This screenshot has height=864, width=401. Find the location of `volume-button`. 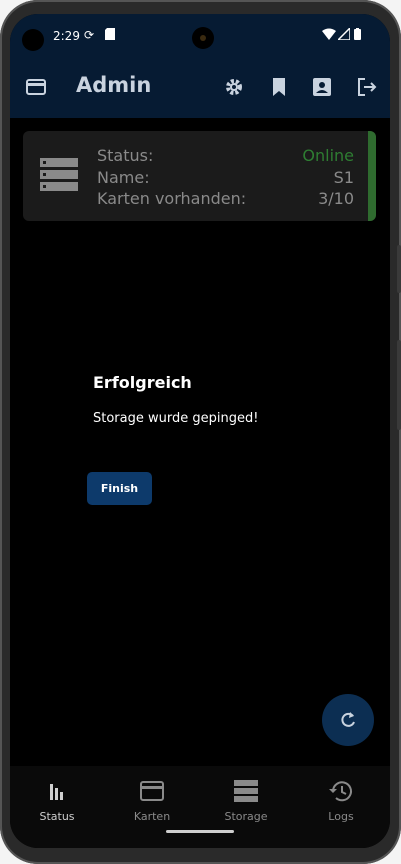

volume-button is located at coordinates (399, 385).